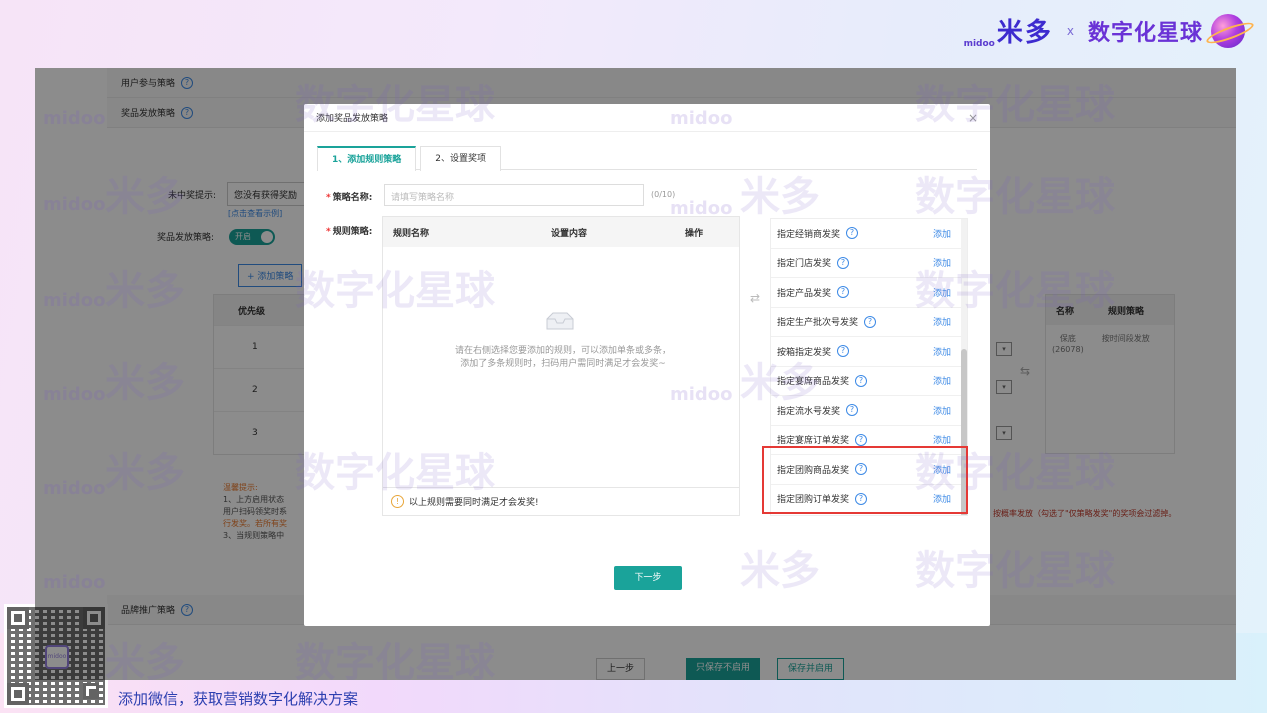 This screenshot has width=1267, height=713. What do you see at coordinates (663, 194) in the screenshot?
I see `name-counter: (0/10)` at bounding box center [663, 194].